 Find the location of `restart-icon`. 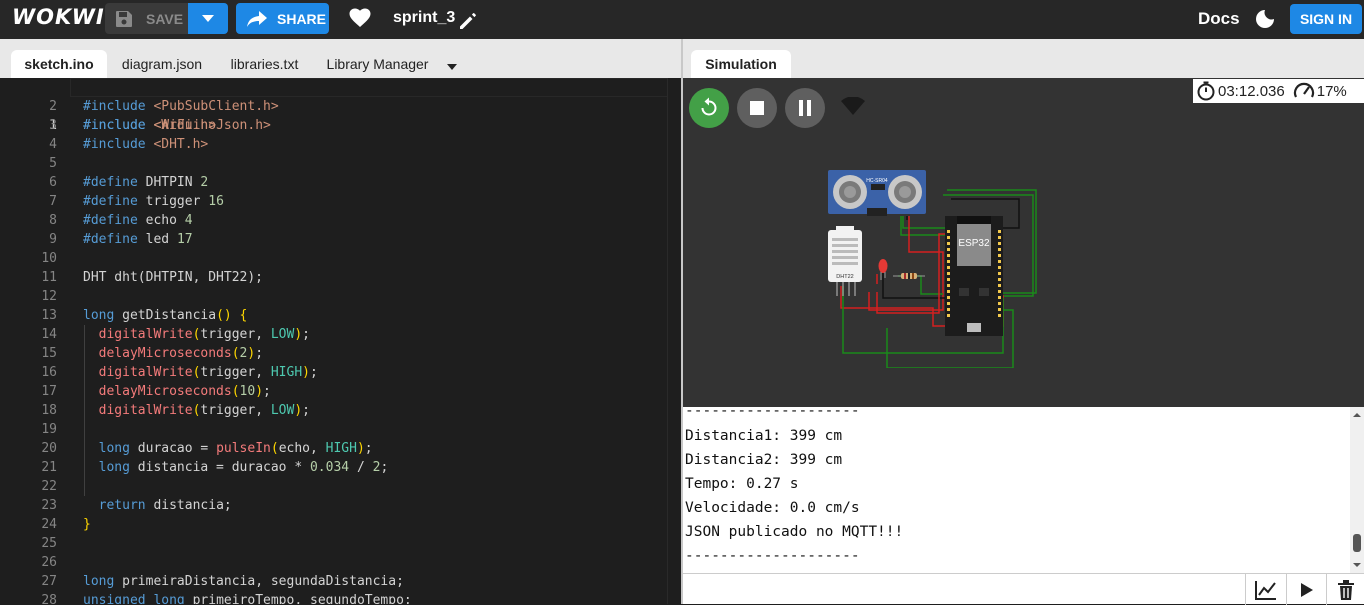

restart-icon is located at coordinates (709, 106).